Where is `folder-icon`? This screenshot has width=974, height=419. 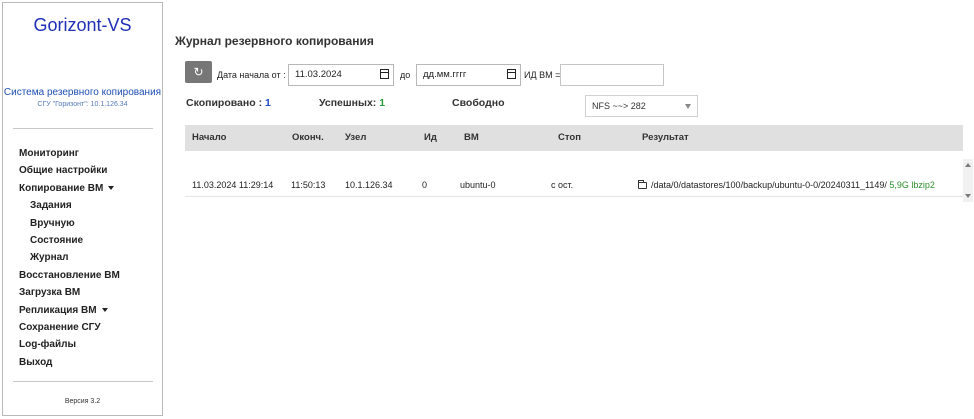
folder-icon is located at coordinates (642, 184).